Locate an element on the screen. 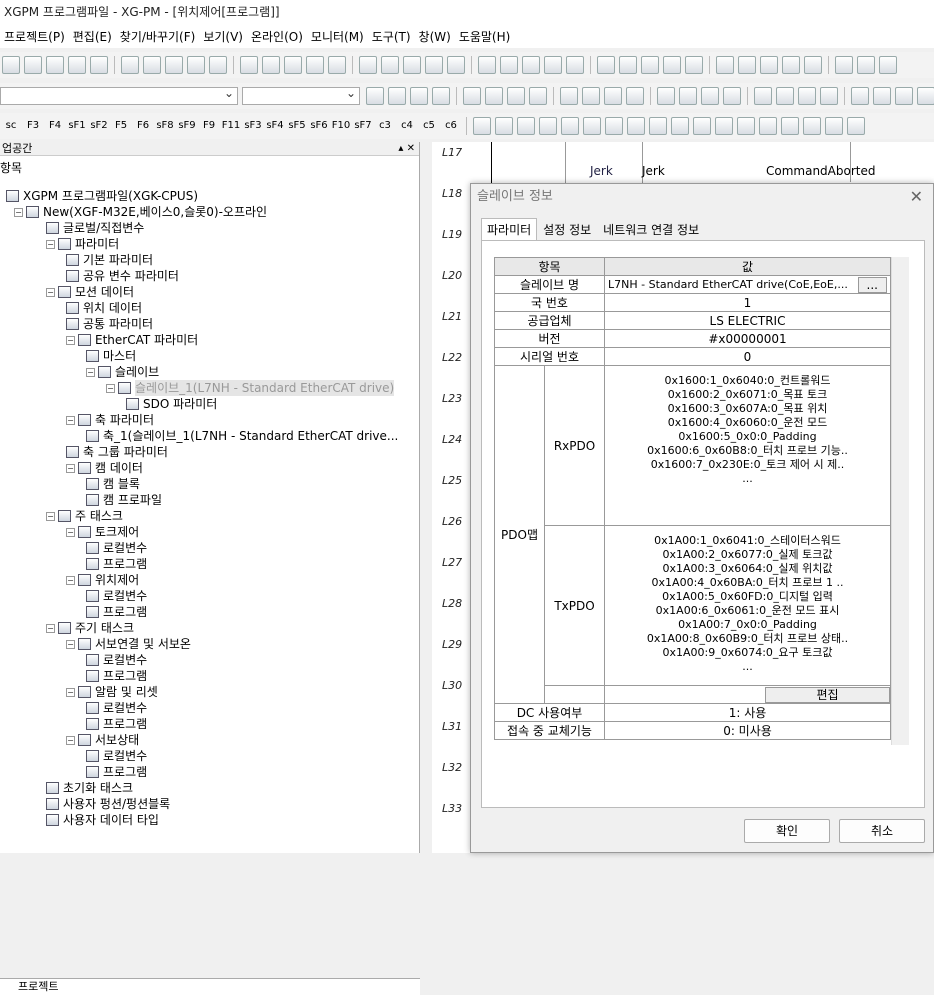 The width and height of the screenshot is (934, 995). tree-node: − 주 태스크 is located at coordinates (84, 516).